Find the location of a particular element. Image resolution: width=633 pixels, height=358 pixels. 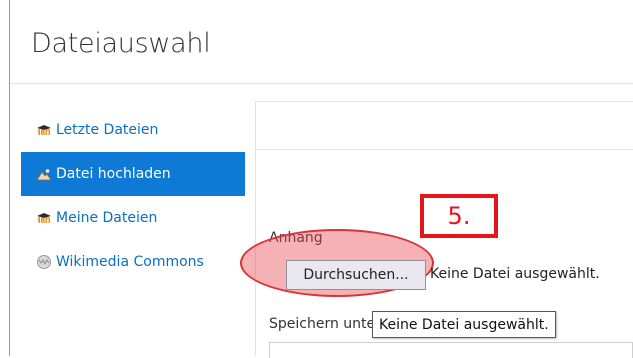

sidebar-item-label: Wikimedia Commons is located at coordinates (130, 262).